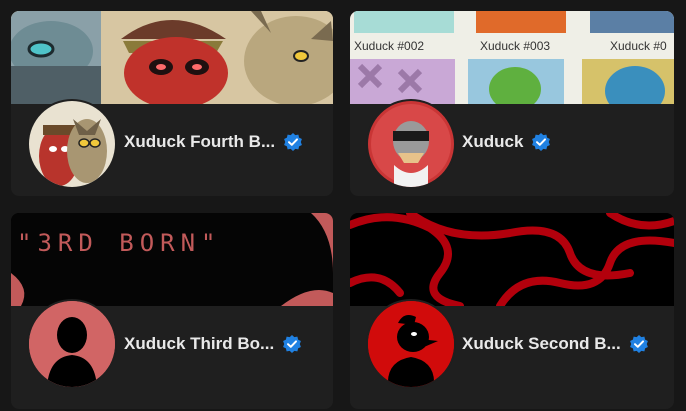 Image resolution: width=686 pixels, height=411 pixels. What do you see at coordinates (172, 259) in the screenshot?
I see `collection-banner: "3RD BORN"` at bounding box center [172, 259].